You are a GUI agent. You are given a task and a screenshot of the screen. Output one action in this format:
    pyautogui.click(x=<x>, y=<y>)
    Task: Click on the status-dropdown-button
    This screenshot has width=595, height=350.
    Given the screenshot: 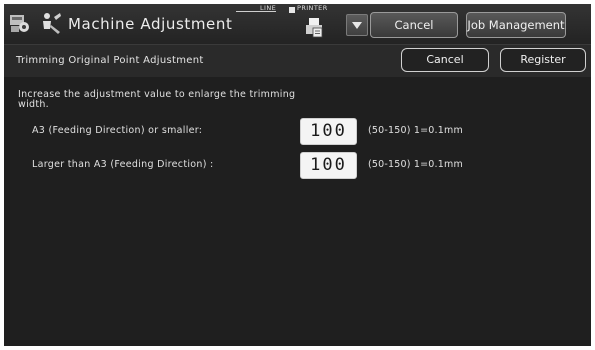 What is the action you would take?
    pyautogui.click(x=357, y=25)
    